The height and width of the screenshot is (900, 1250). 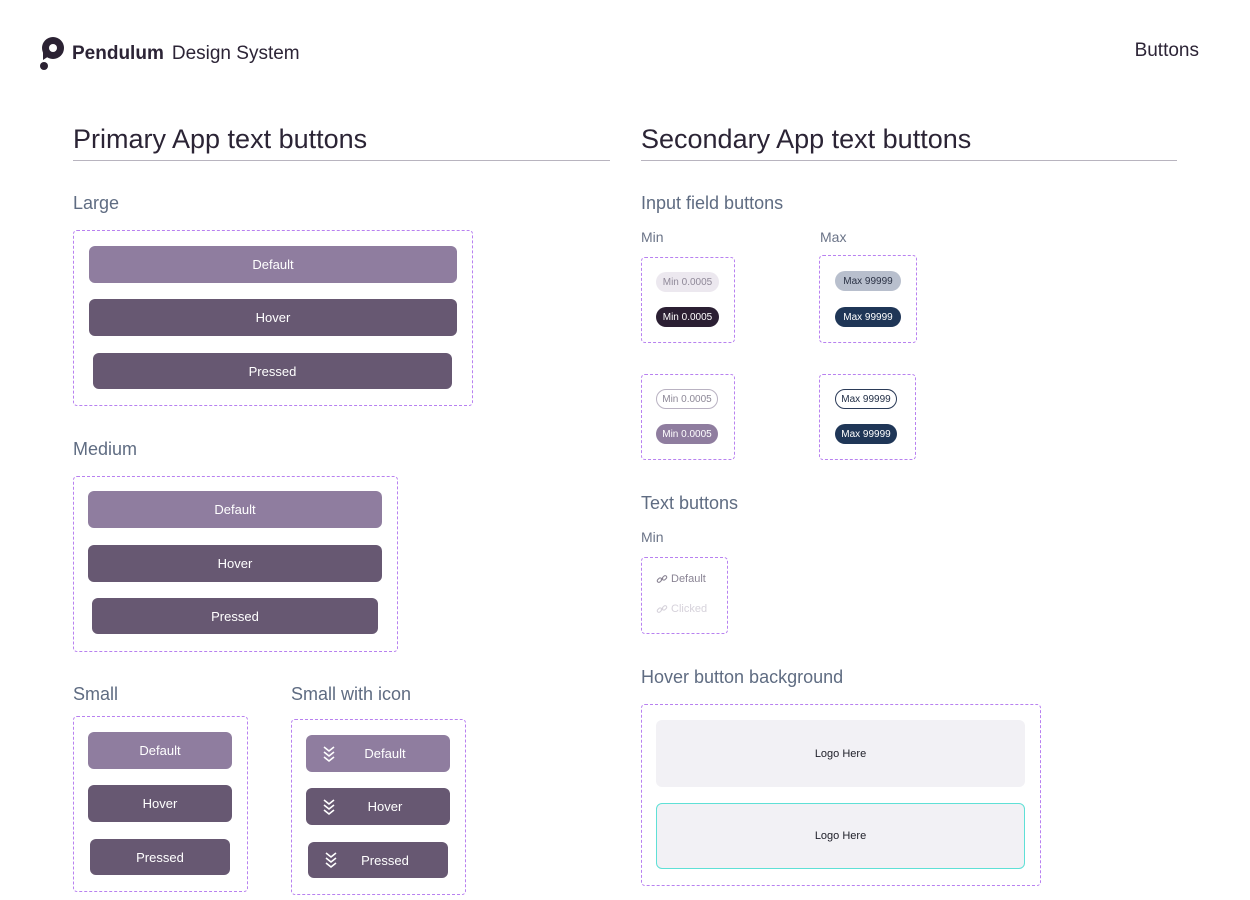 What do you see at coordinates (235, 509) in the screenshot?
I see `medium-default-button: Default` at bounding box center [235, 509].